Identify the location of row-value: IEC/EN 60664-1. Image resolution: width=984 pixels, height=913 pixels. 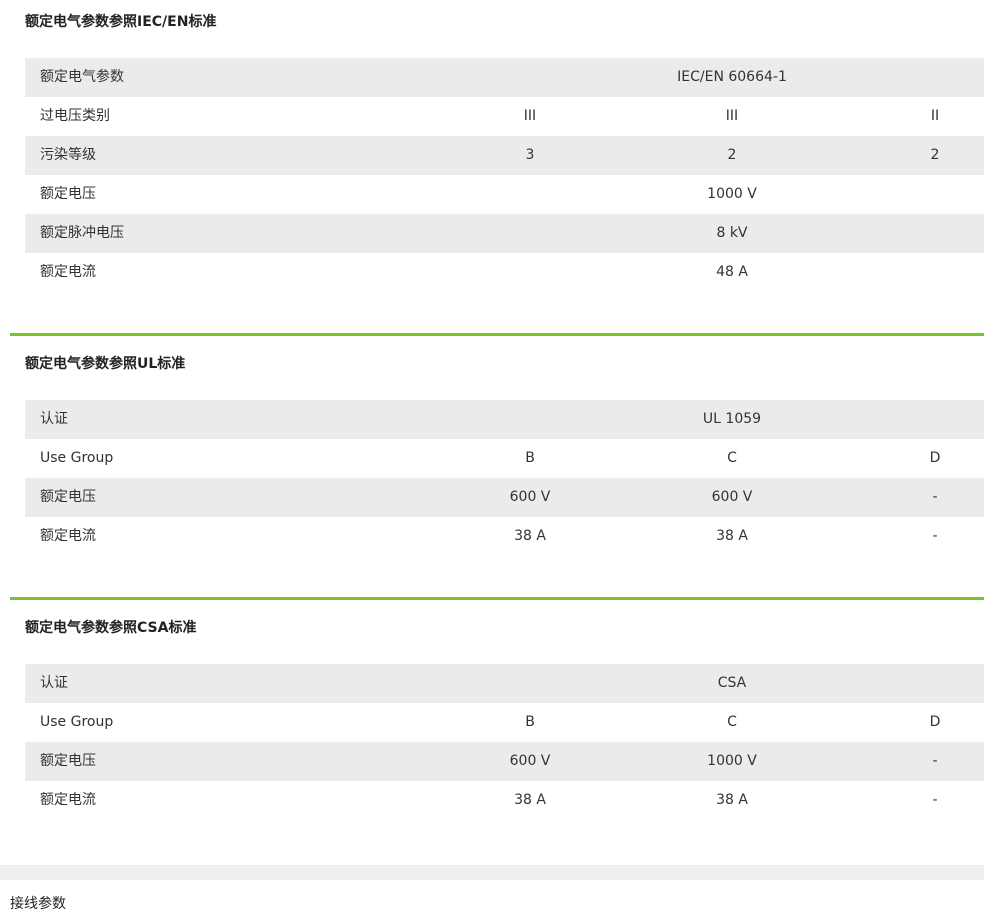
(732, 77).